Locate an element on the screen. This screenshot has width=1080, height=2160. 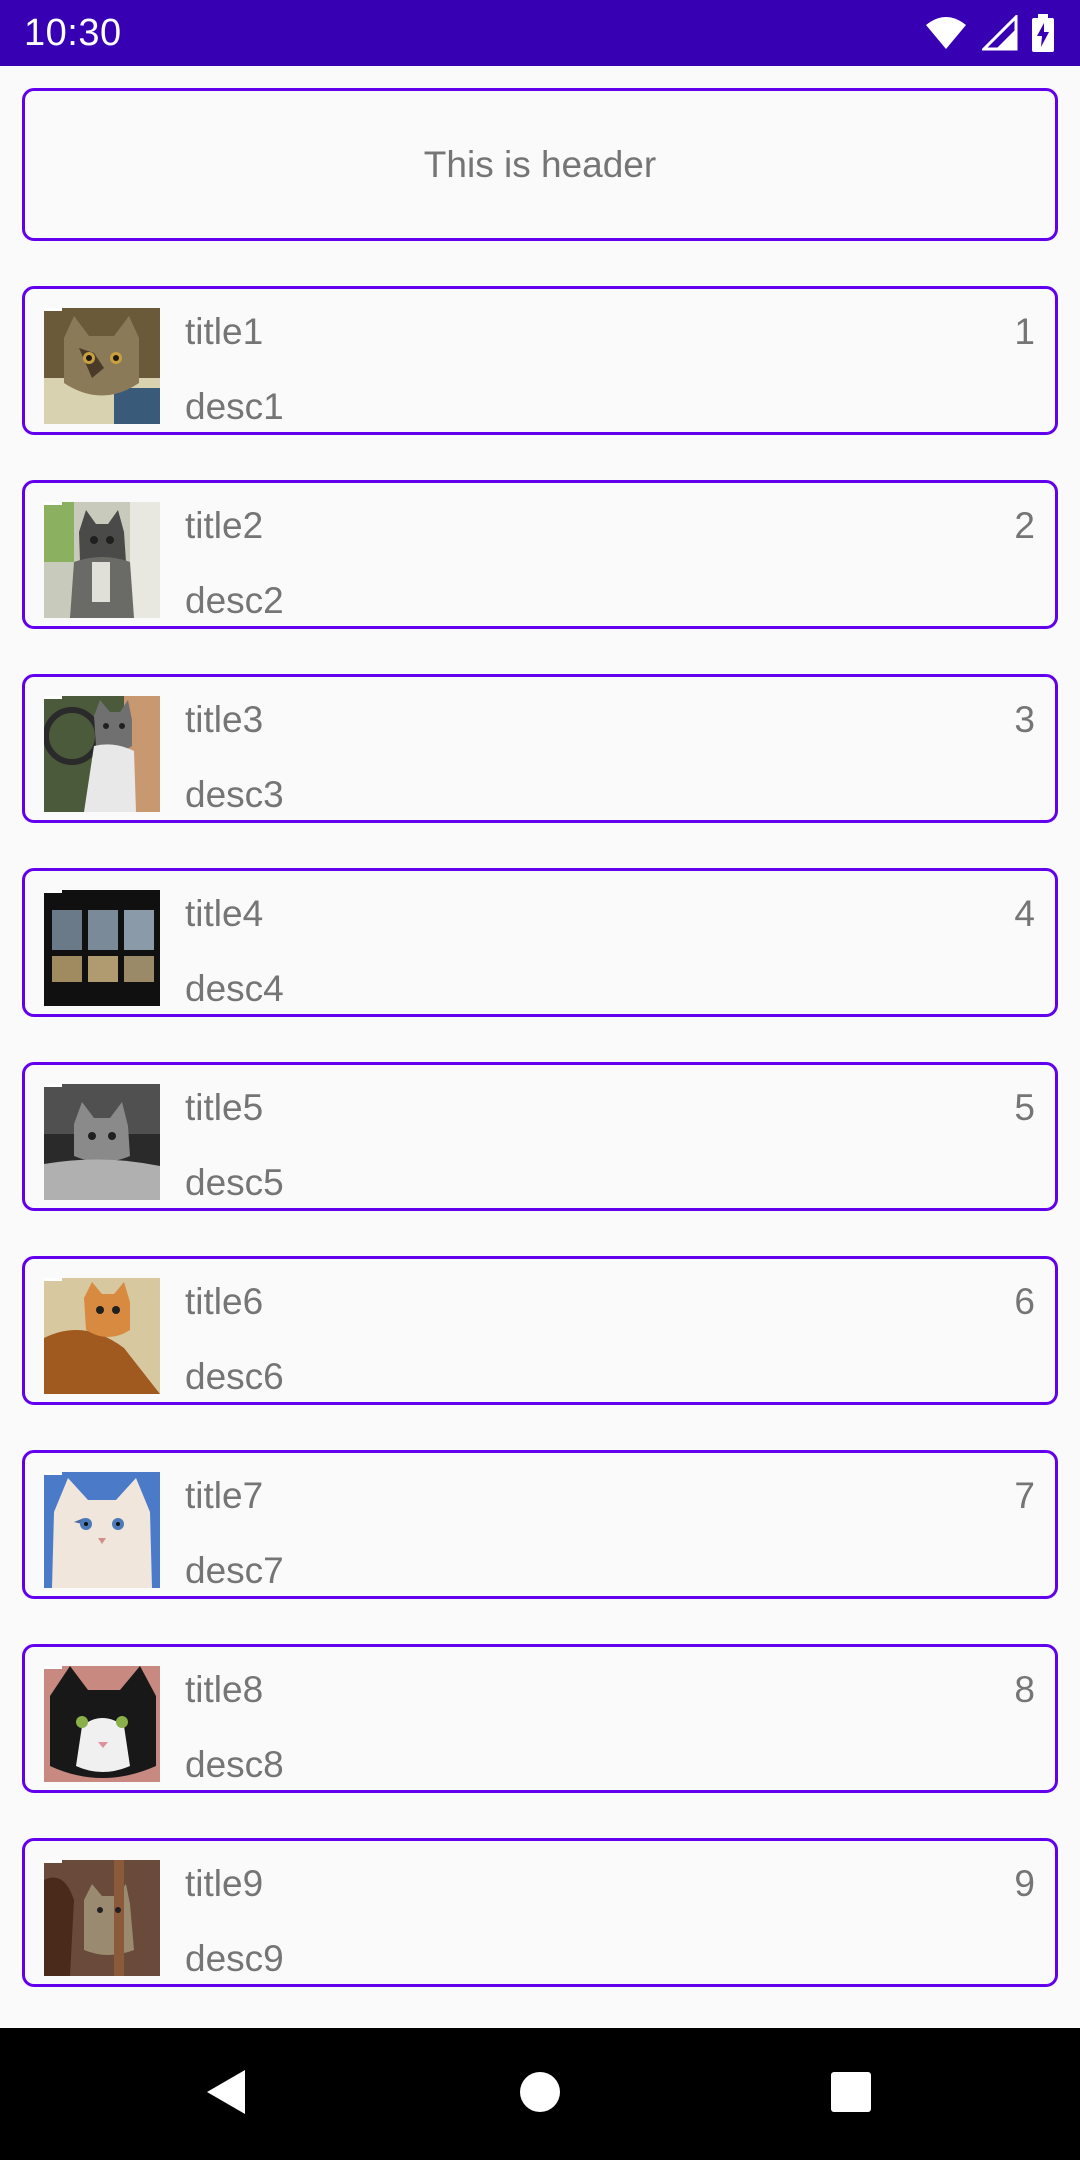
recents-icon is located at coordinates (851, 2094).